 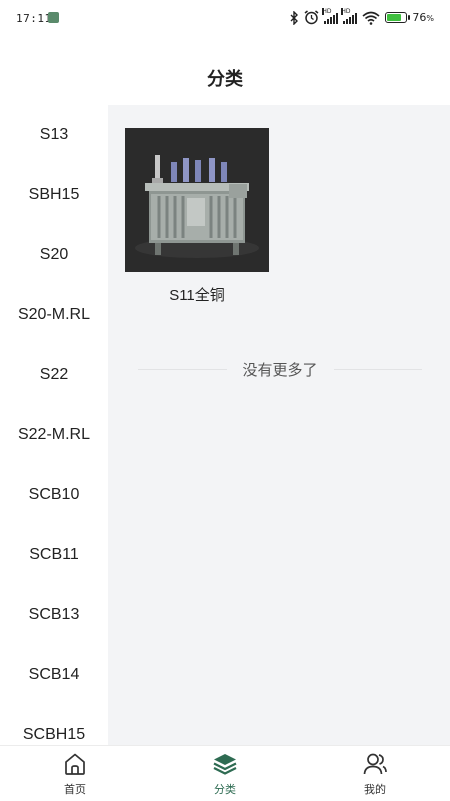 I want to click on alarm-icon, so click(x=311, y=17).